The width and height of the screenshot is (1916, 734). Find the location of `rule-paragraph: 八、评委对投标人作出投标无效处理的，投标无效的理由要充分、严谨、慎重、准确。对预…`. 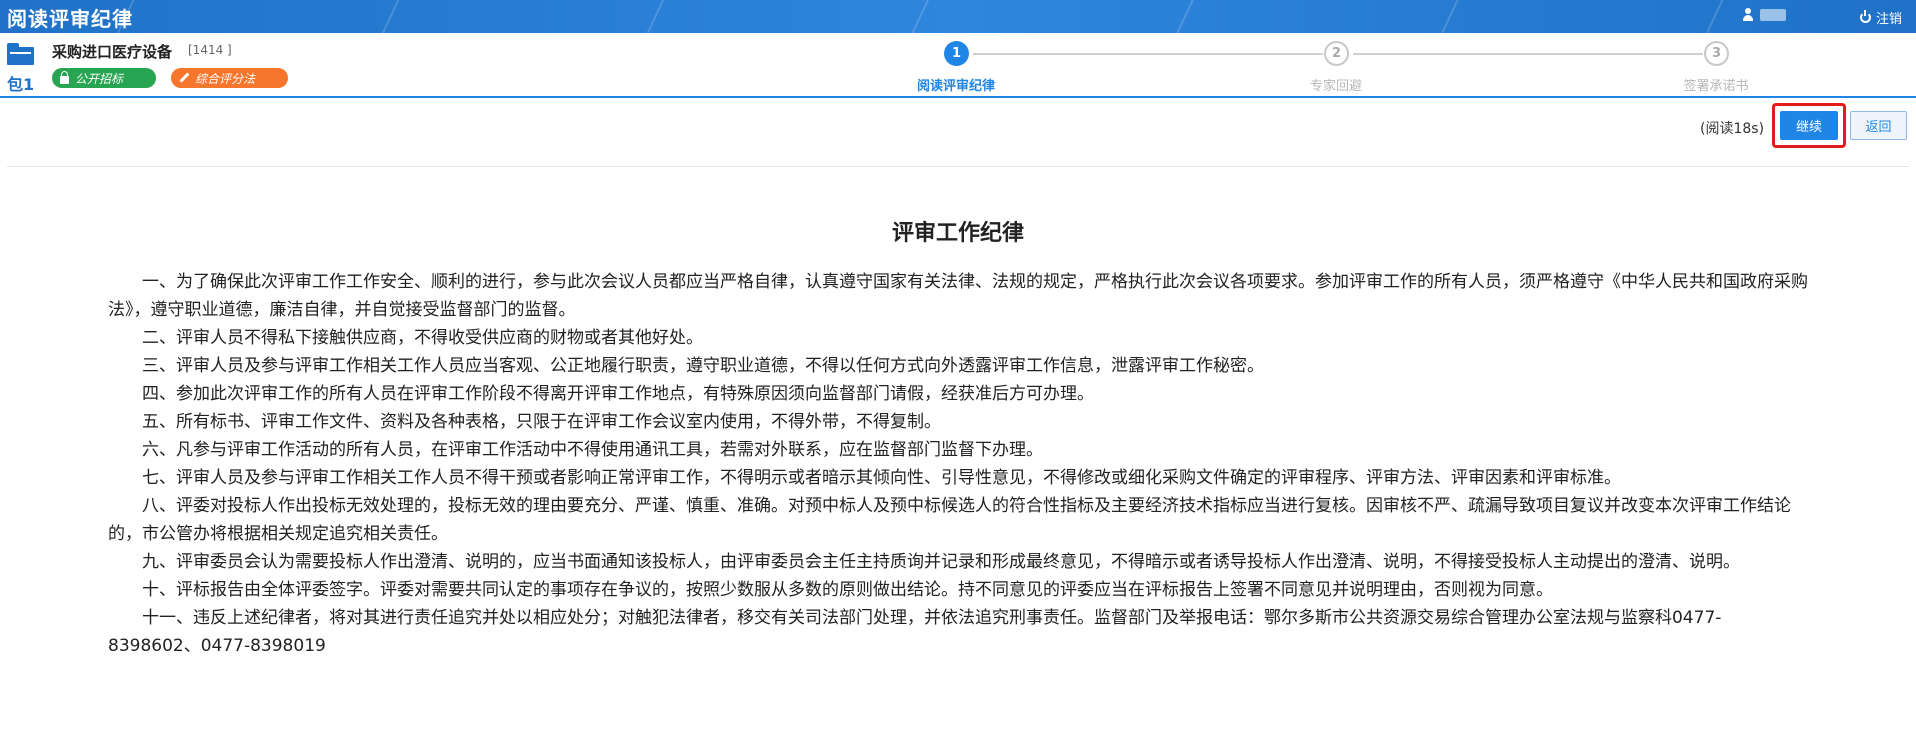

rule-paragraph: 八、评委对投标人作出投标无效处理的，投标无效的理由要充分、严谨、慎重、准确。对预… is located at coordinates (949, 520).